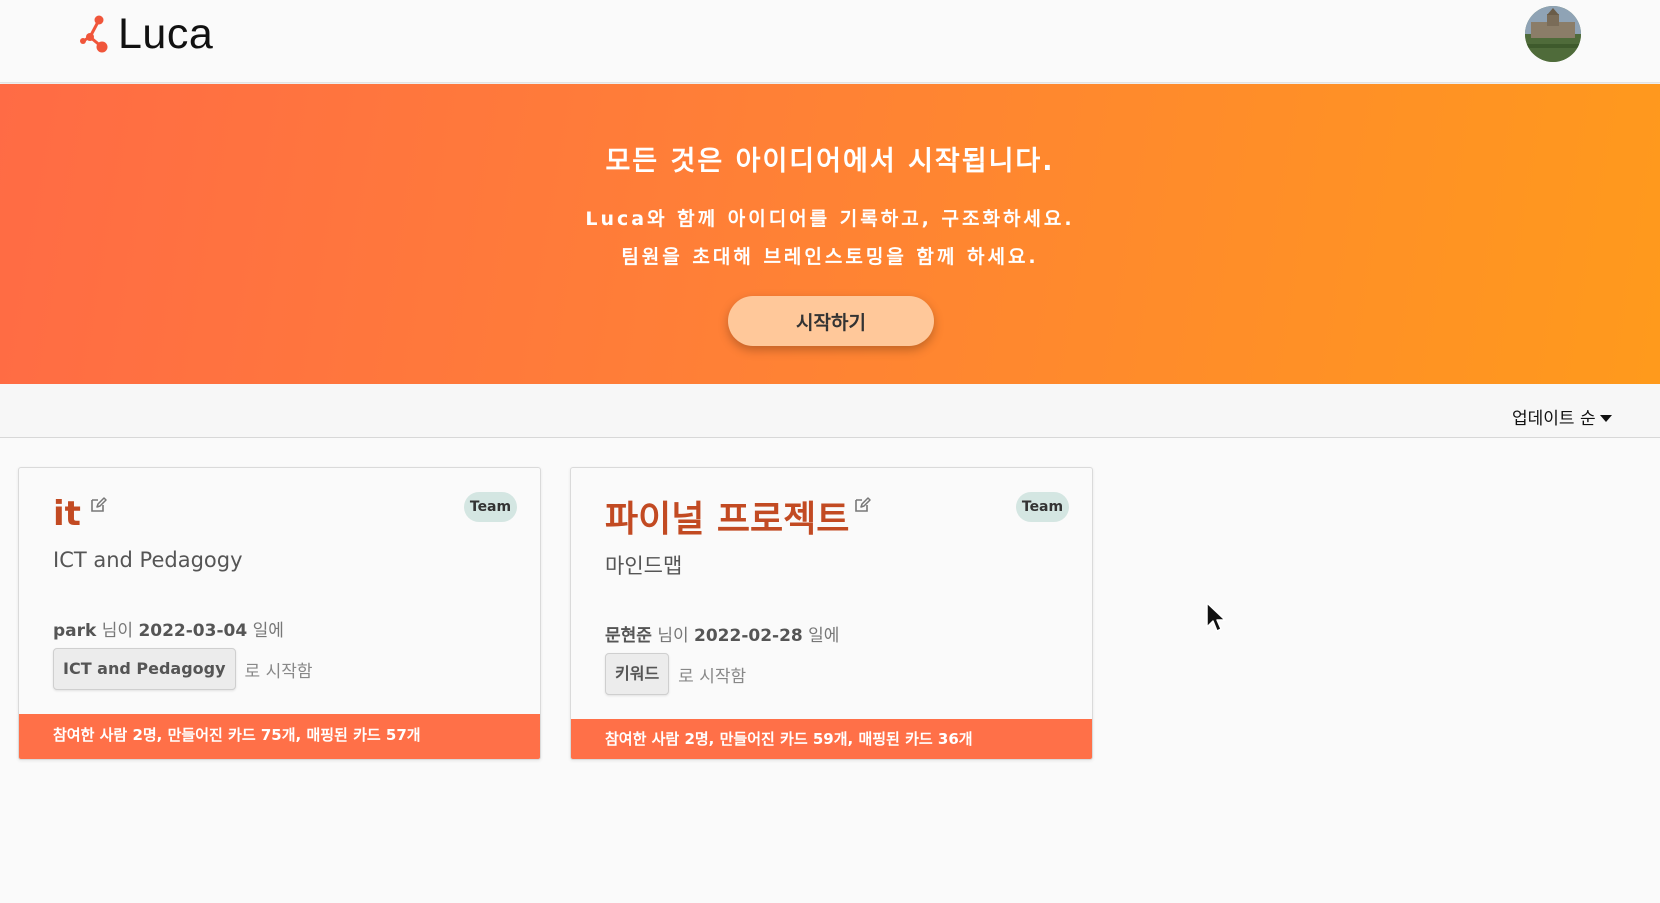 The width and height of the screenshot is (1660, 903). Describe the element at coordinates (1216, 617) in the screenshot. I see `mouse-pointer-icon` at that location.